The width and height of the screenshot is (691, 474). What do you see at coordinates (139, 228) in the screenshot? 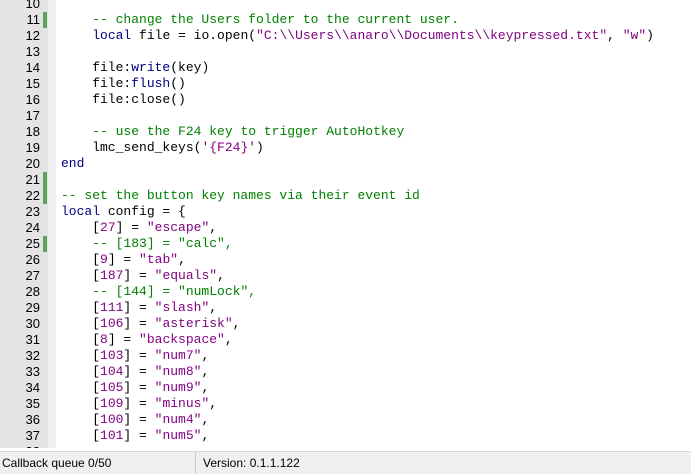
I see `code-text: [27] = "escape",` at bounding box center [139, 228].